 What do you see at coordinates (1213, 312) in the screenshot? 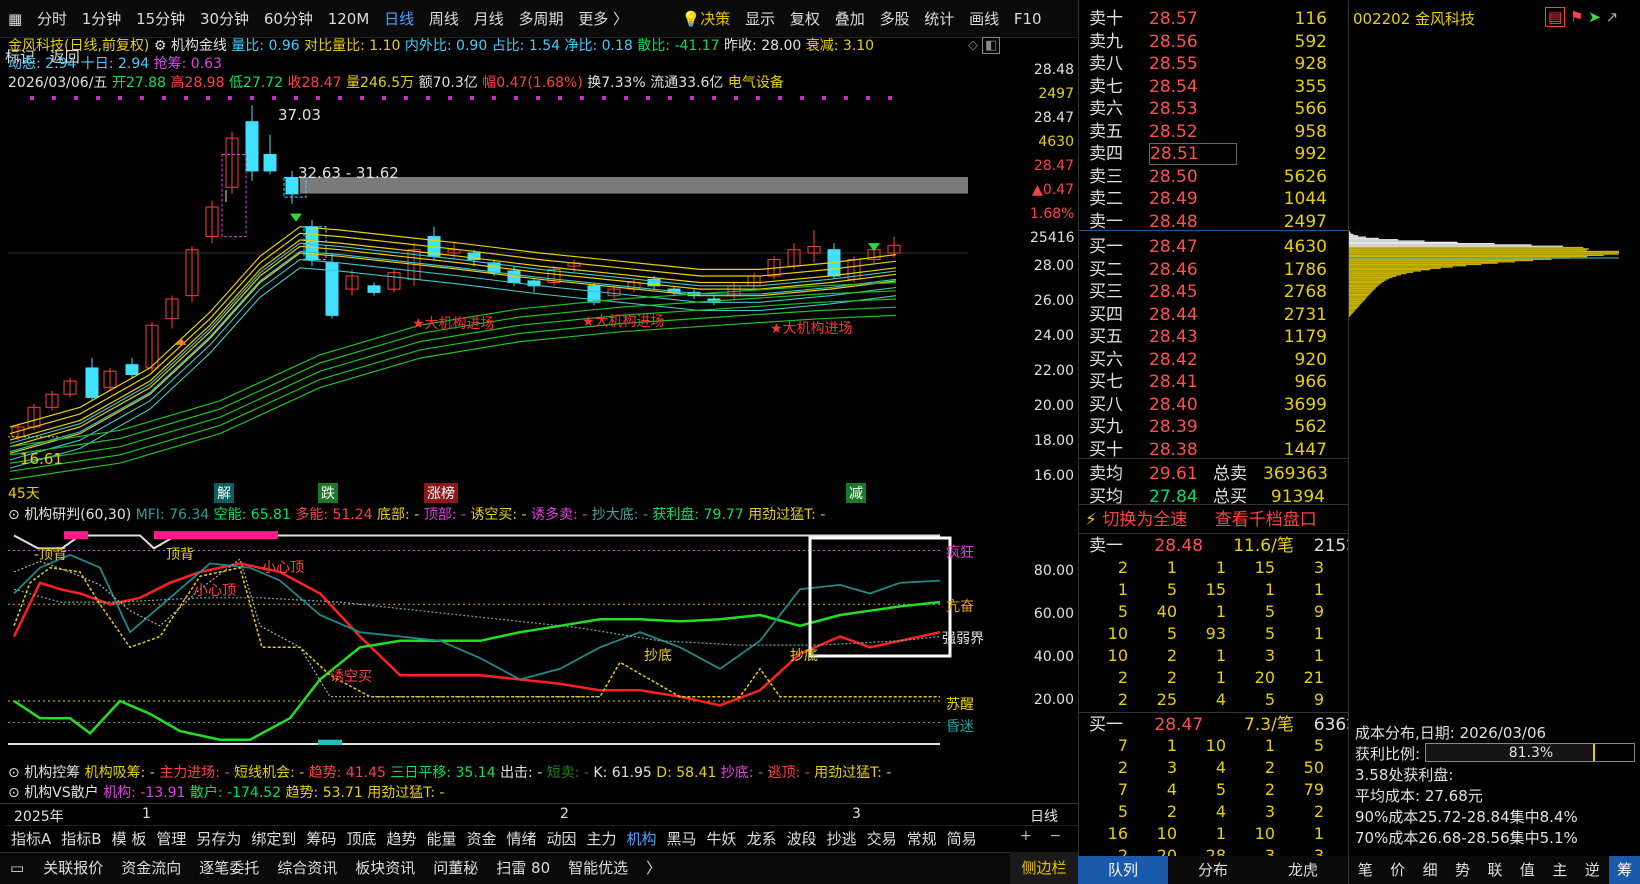
I see `bid-row: 买四 28.44 2731` at bounding box center [1213, 312].